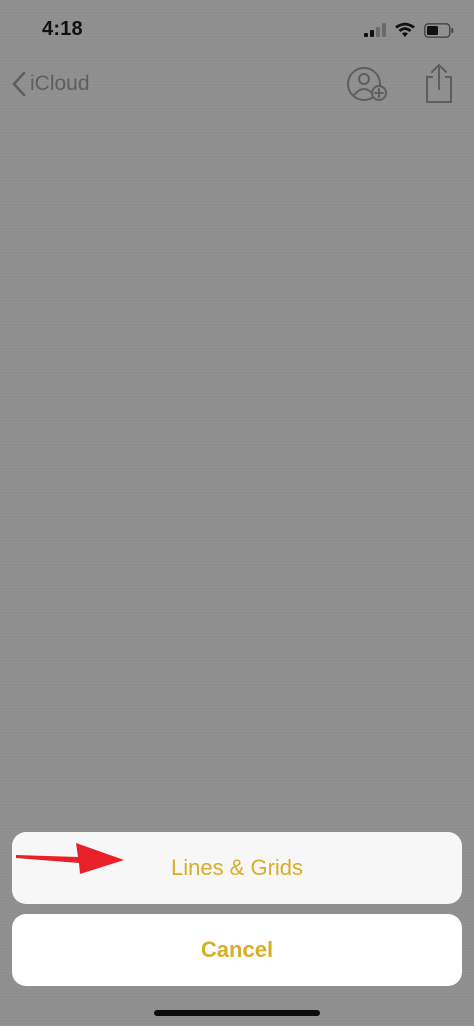 This screenshot has width=474, height=1026. What do you see at coordinates (60, 83) in the screenshot?
I see `back-label: iCloud` at bounding box center [60, 83].